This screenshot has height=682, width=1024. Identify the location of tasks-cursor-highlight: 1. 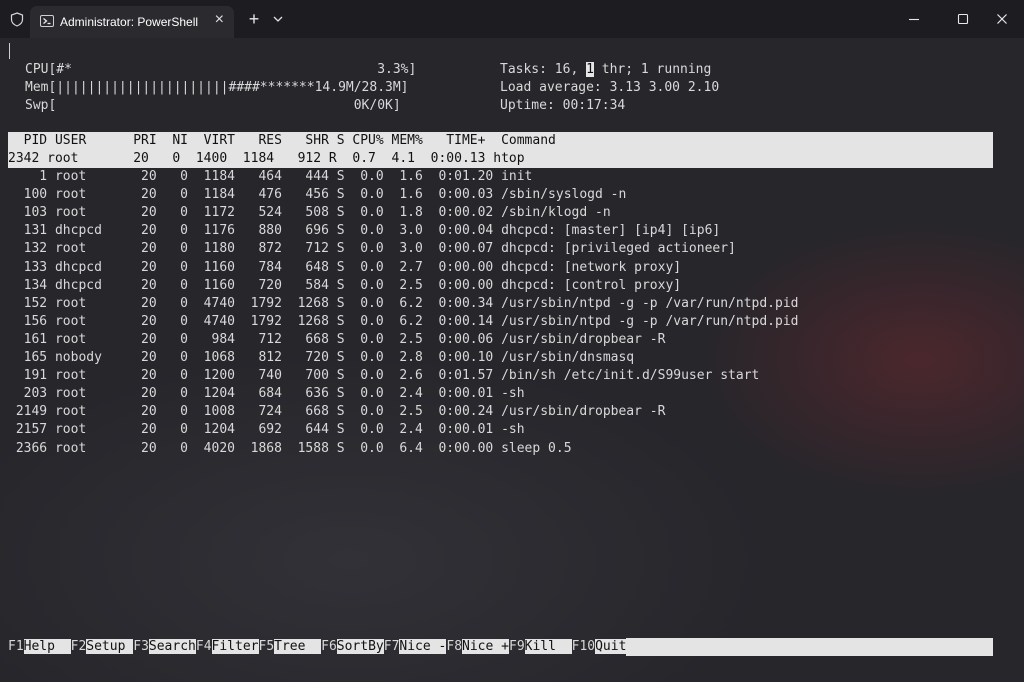
(590, 69).